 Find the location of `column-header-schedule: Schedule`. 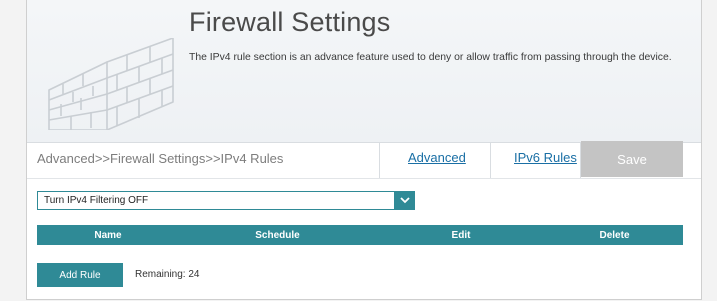

column-header-schedule: Schedule is located at coordinates (277, 235).